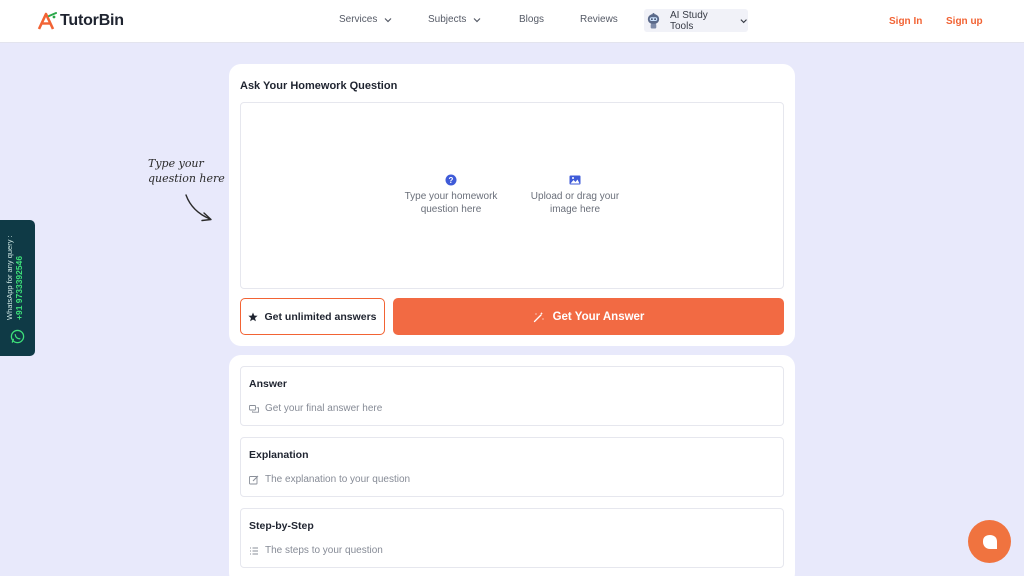  I want to click on type-question-label: Type your homework question here, so click(451, 203).